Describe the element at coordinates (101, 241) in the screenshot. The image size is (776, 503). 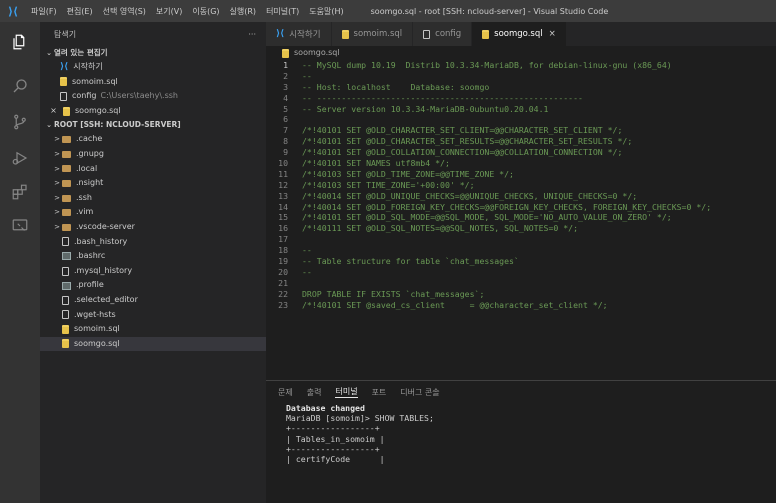
I see `tree-label: .bash_history` at that location.